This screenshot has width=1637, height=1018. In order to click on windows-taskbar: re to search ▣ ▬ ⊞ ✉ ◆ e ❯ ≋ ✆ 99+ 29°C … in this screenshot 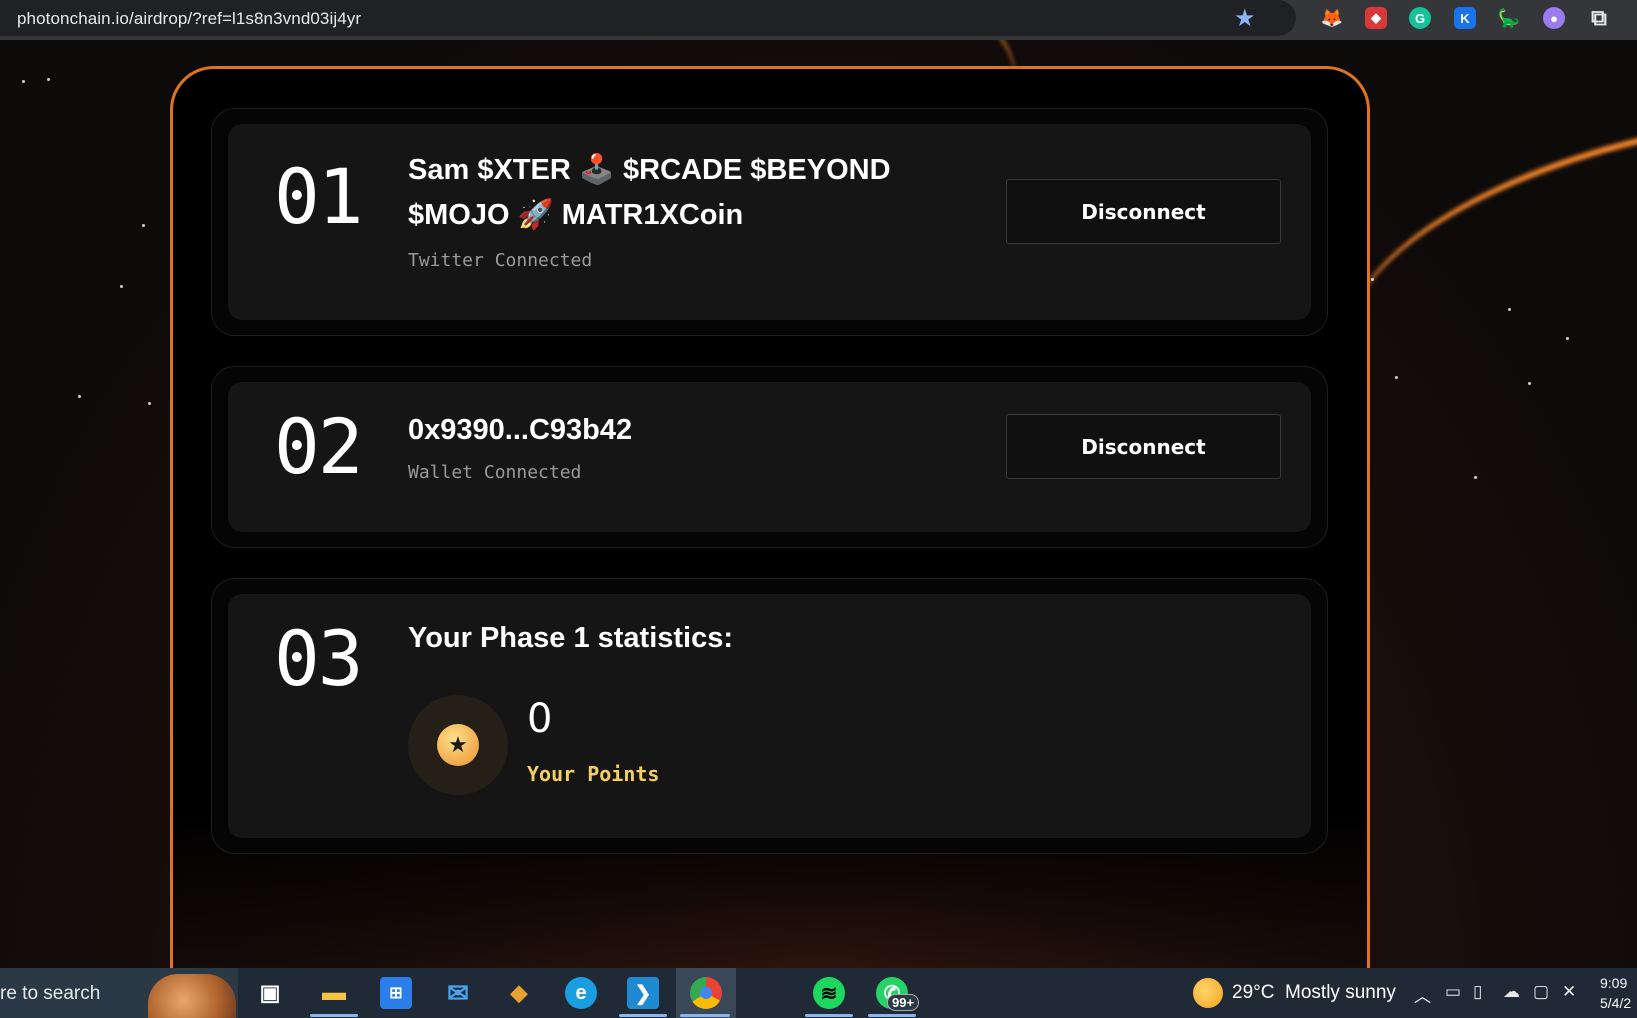, I will do `click(818, 993)`.